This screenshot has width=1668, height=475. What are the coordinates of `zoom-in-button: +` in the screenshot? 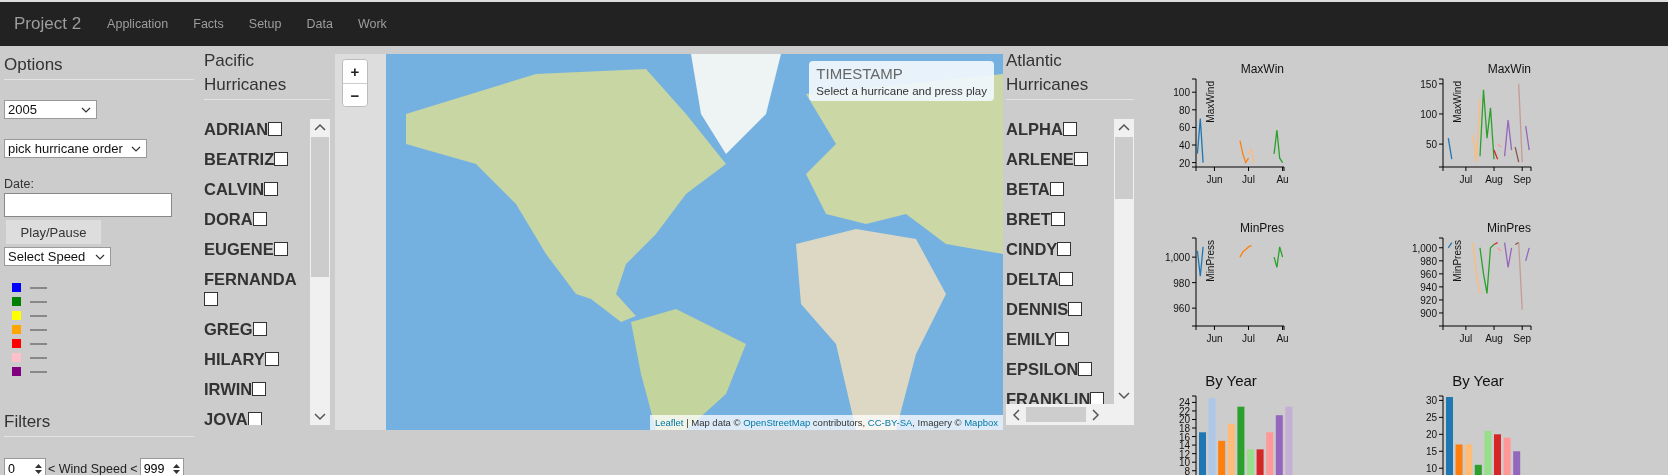 It's located at (355, 71).